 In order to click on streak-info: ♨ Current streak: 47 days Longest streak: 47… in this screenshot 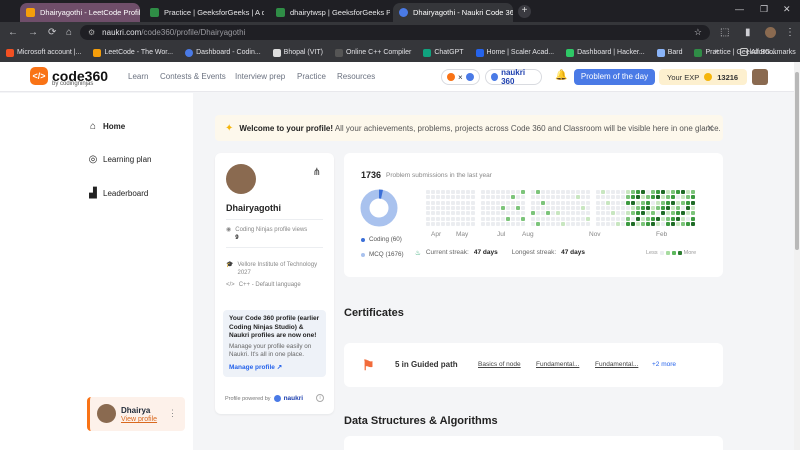, I will do `click(500, 253)`.